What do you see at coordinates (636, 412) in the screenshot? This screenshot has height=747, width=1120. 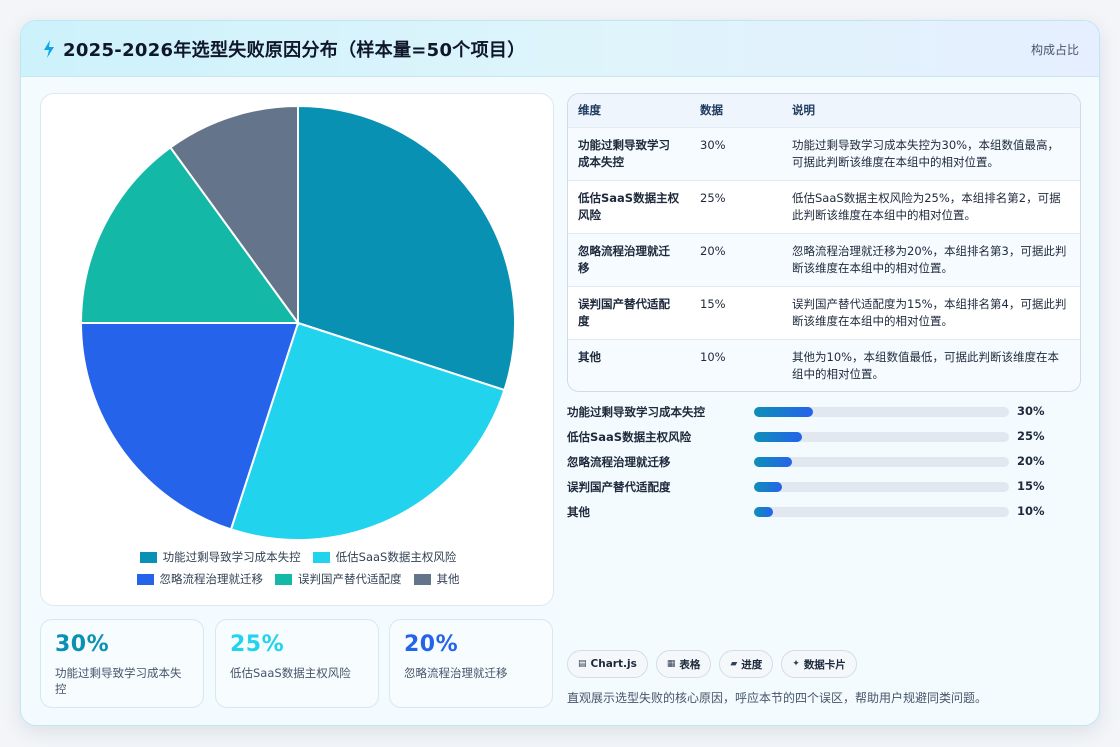 I see `progress-label: 功能过剩导致学习成本失控` at bounding box center [636, 412].